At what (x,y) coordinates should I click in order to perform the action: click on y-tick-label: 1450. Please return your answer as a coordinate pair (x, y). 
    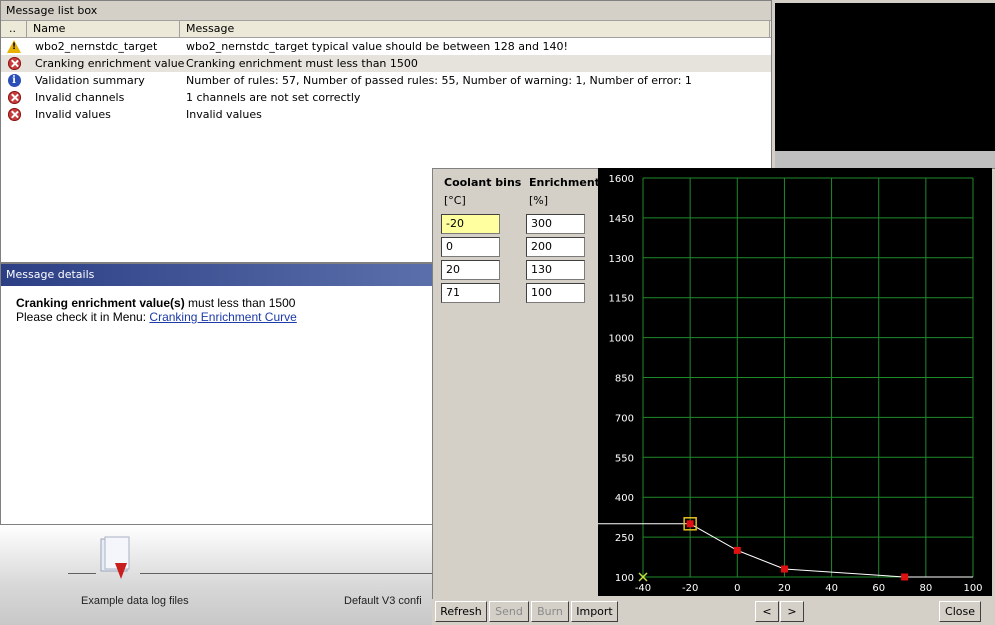
    Looking at the image, I should click on (621, 219).